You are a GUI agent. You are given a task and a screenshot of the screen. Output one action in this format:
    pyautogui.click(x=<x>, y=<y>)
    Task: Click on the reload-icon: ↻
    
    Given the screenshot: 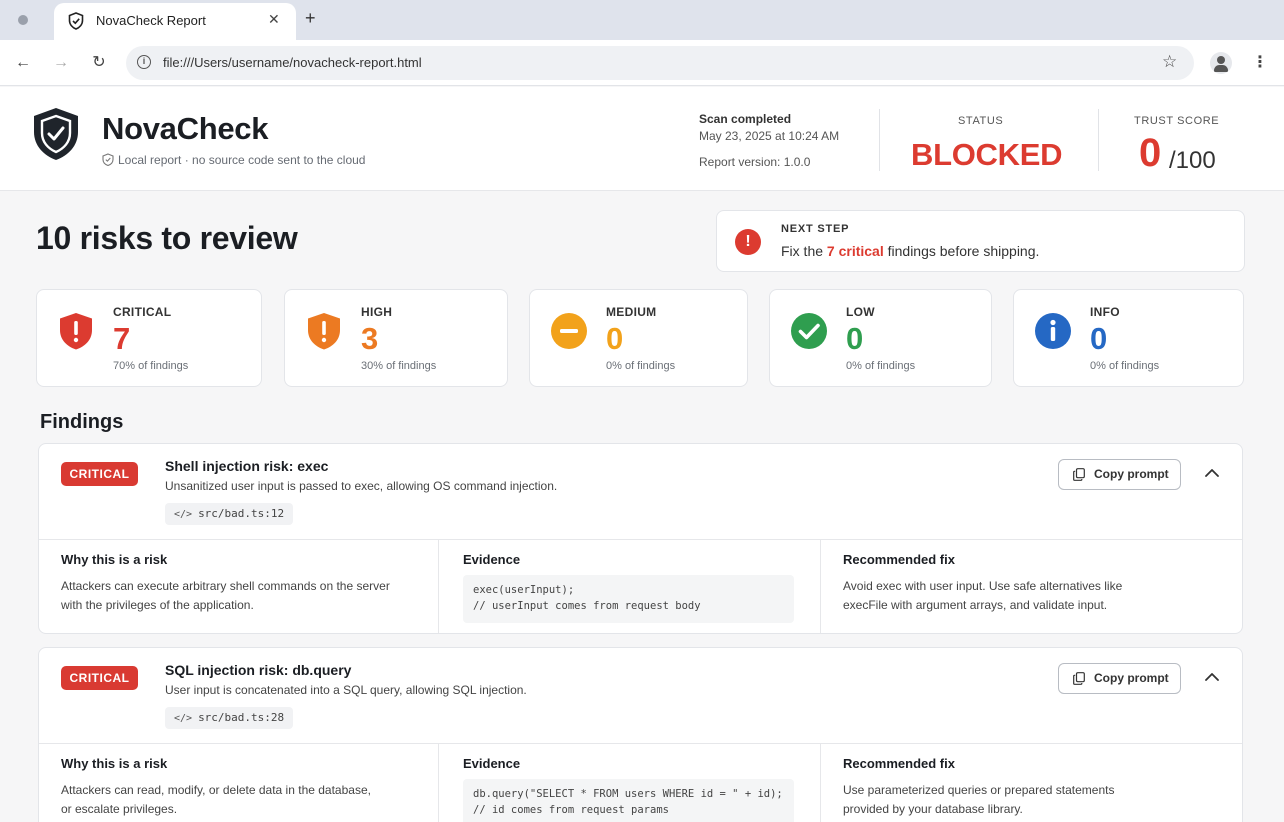 What is the action you would take?
    pyautogui.click(x=99, y=63)
    